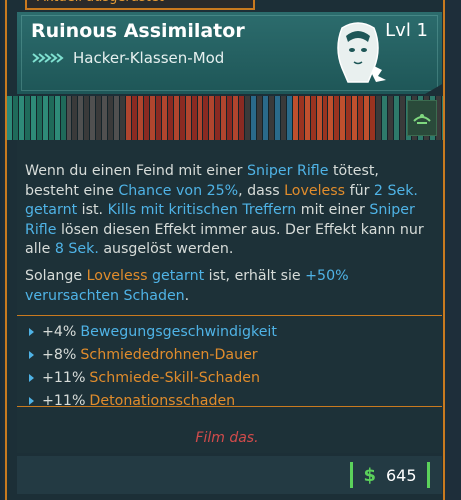  I want to click on desc-segment: für, so click(359, 190).